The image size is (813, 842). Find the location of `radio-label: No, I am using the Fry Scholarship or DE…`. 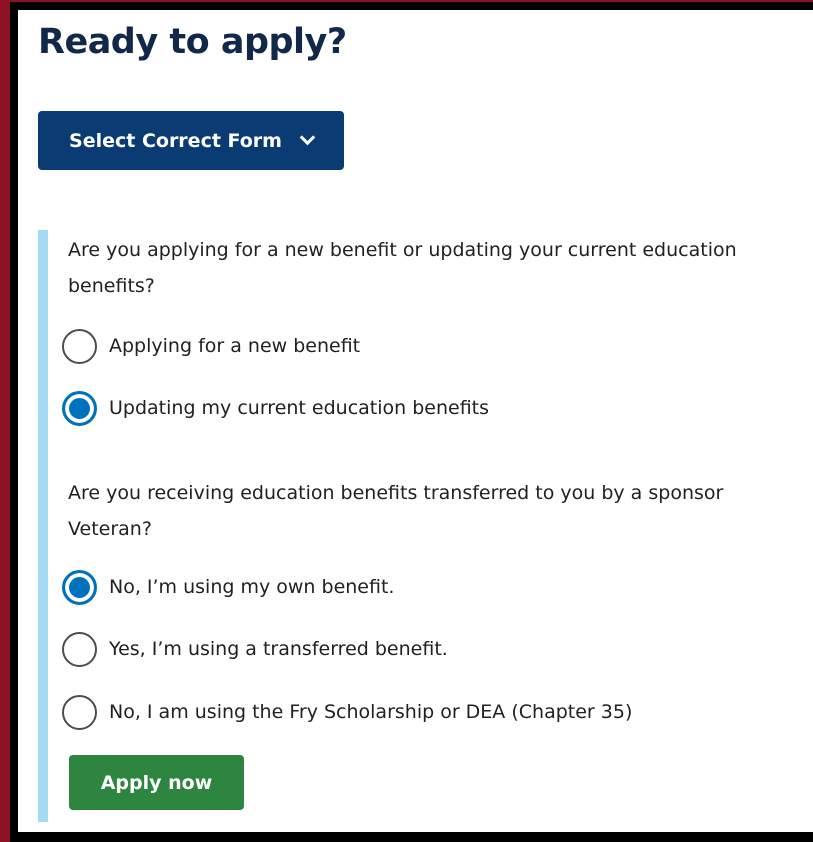

radio-label: No, I am using the Fry Scholarship or DE… is located at coordinates (371, 712).